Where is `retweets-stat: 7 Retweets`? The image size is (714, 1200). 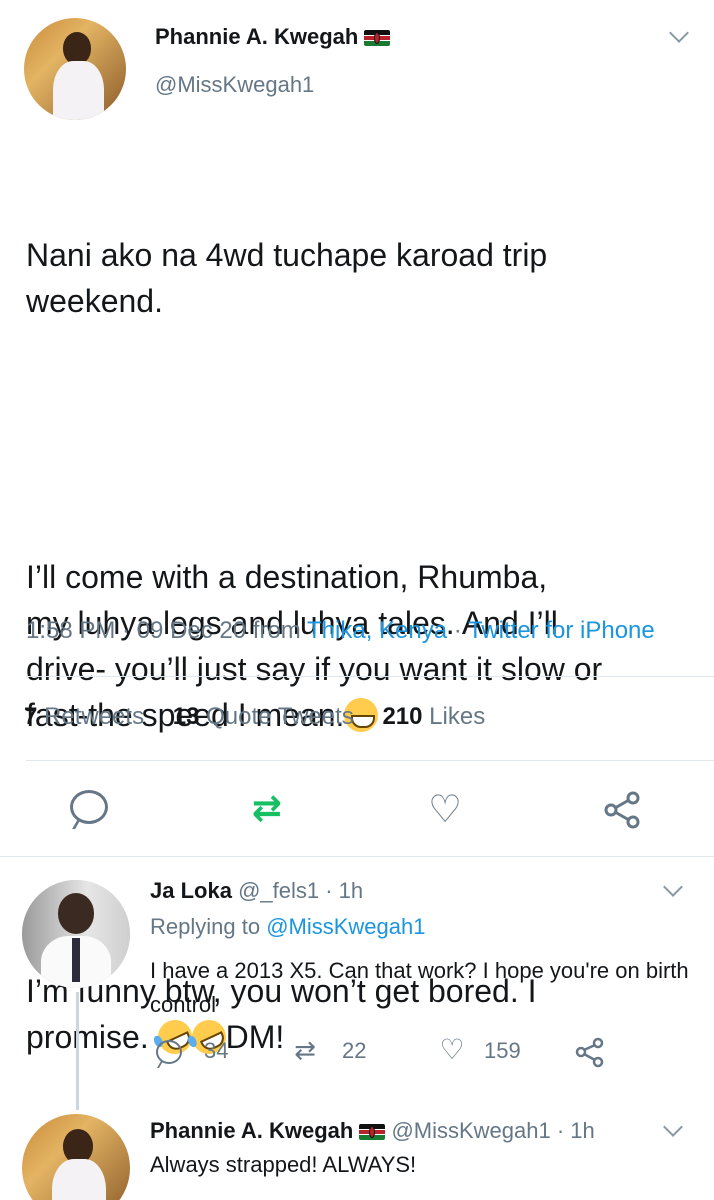 retweets-stat: 7 Retweets is located at coordinates (84, 716).